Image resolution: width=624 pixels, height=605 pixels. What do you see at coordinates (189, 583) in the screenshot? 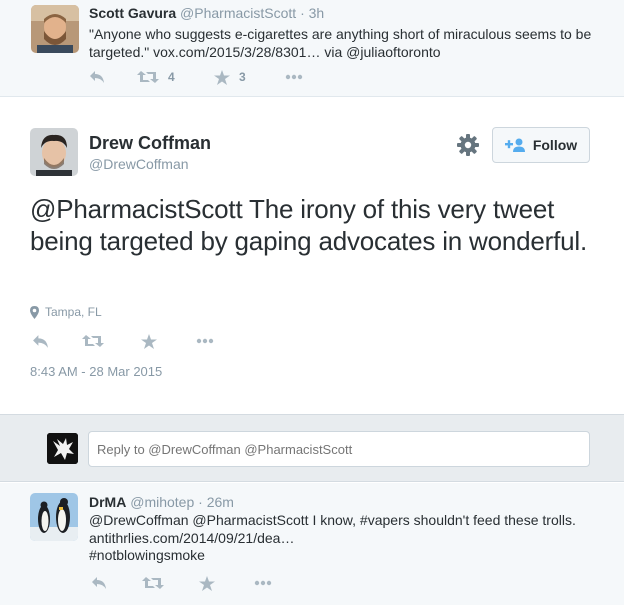
I see `reply-tweet-actions` at bounding box center [189, 583].